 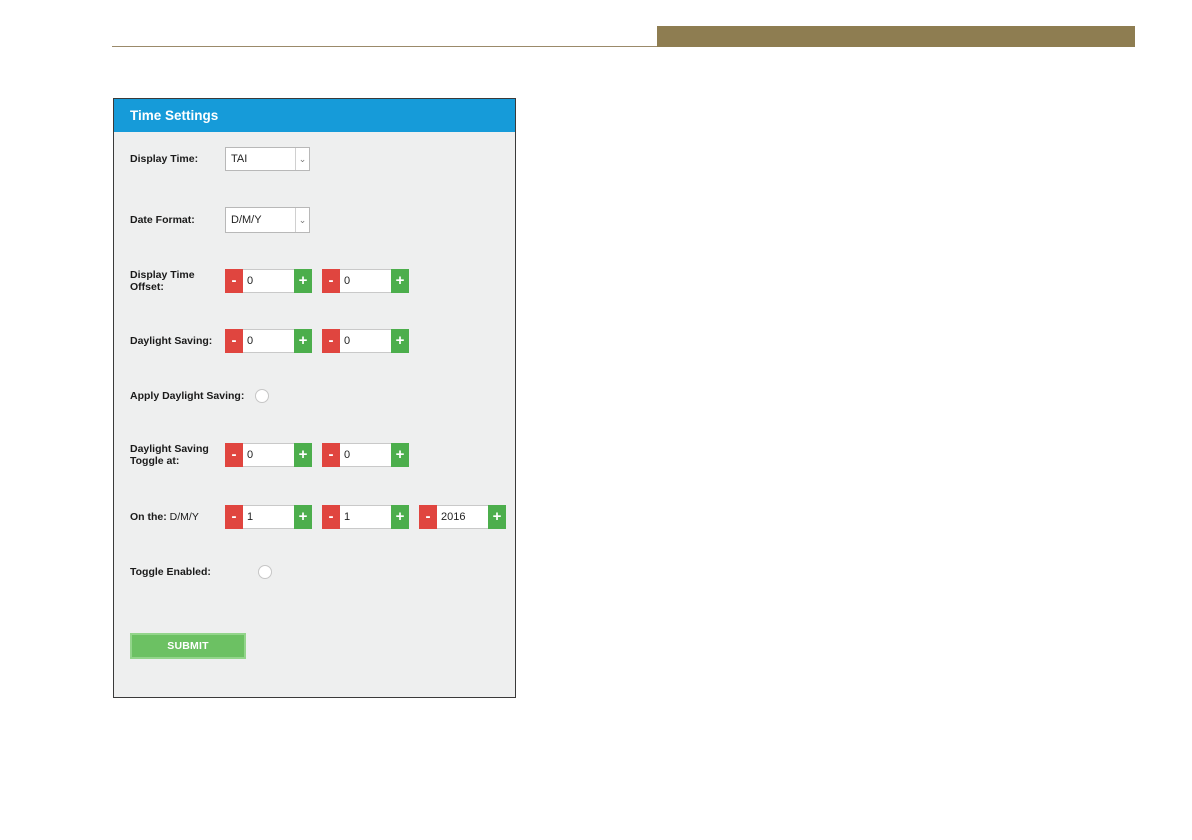 I want to click on year-stepper: - 2016 +, so click(x=462, y=517).